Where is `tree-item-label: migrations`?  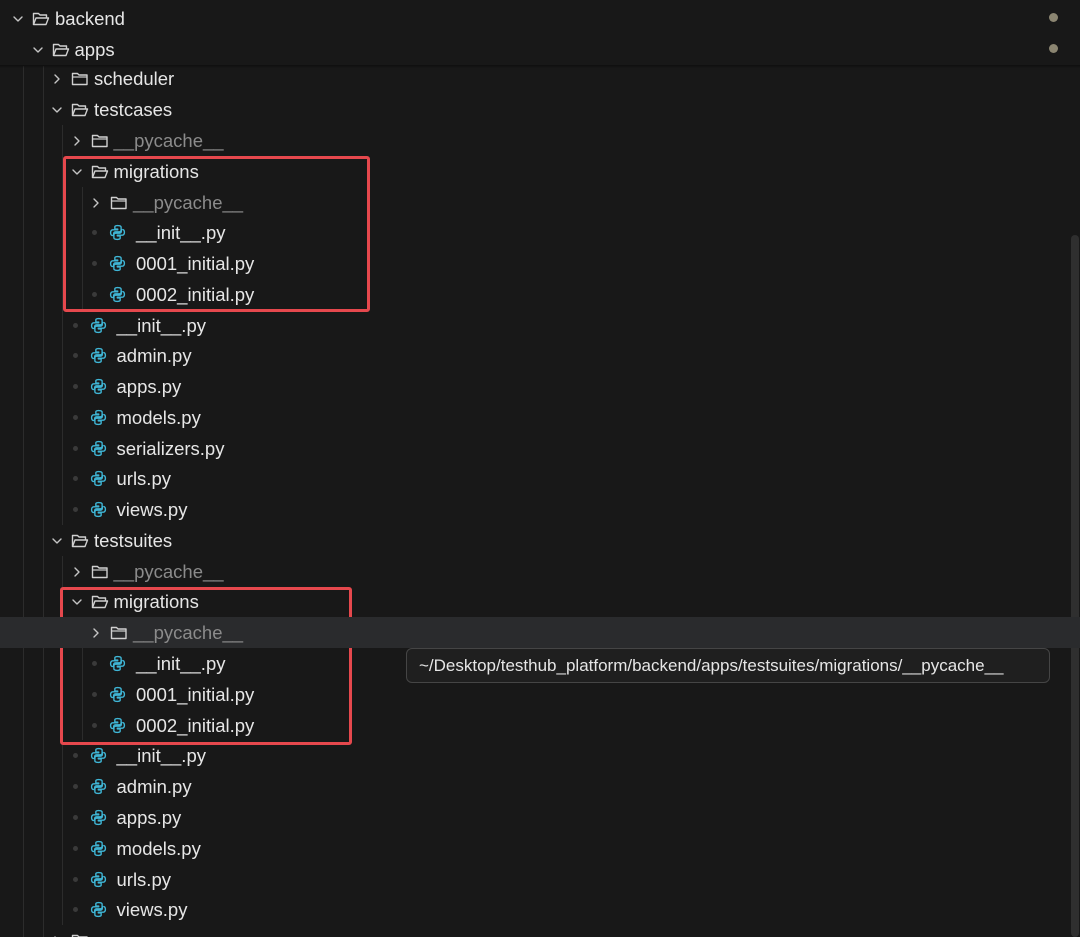 tree-item-label: migrations is located at coordinates (156, 171).